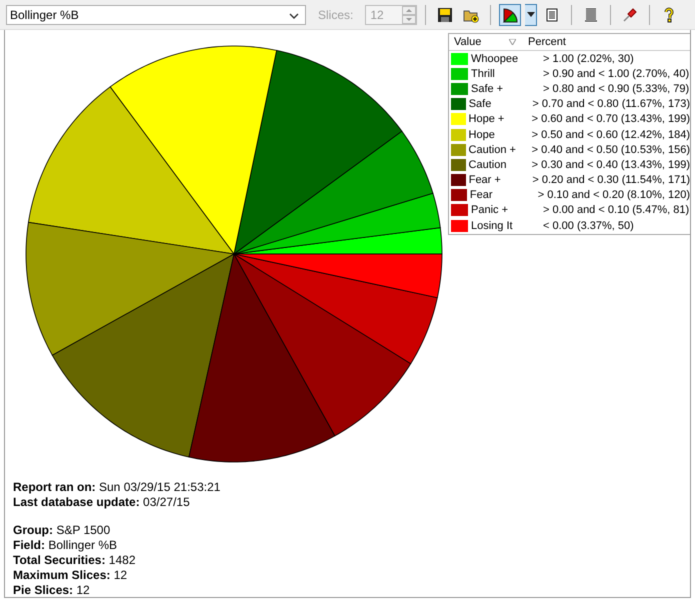 The width and height of the screenshot is (695, 601). I want to click on legend-label: Panic +, so click(490, 210).